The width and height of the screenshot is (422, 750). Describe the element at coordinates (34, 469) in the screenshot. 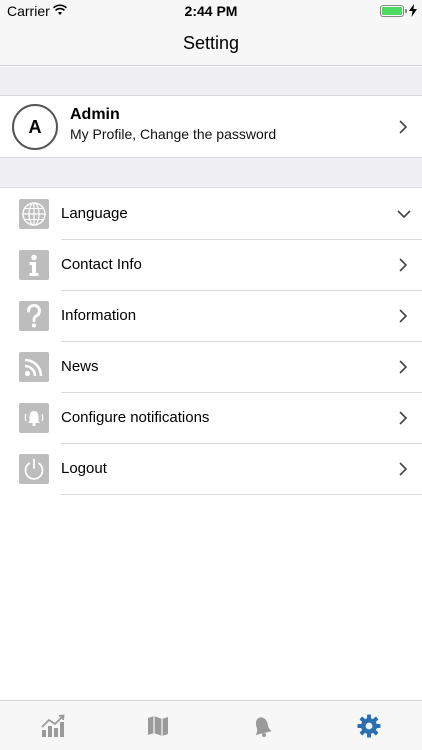

I see `power-icon` at that location.